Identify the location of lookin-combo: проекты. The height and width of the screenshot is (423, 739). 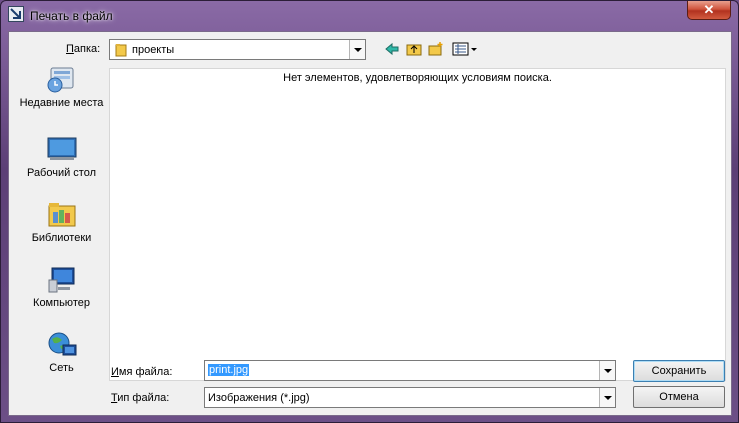
(237, 49).